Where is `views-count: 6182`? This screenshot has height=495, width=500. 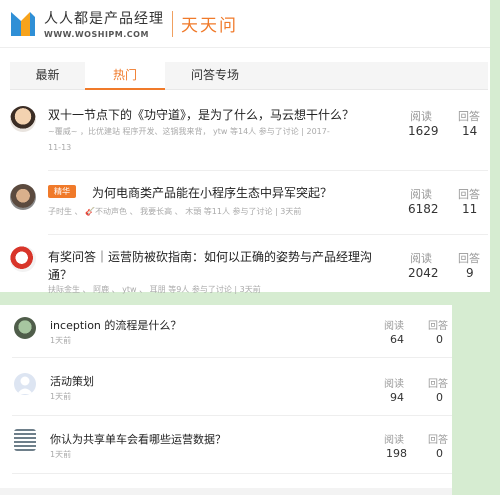 views-count: 6182 is located at coordinates (423, 209).